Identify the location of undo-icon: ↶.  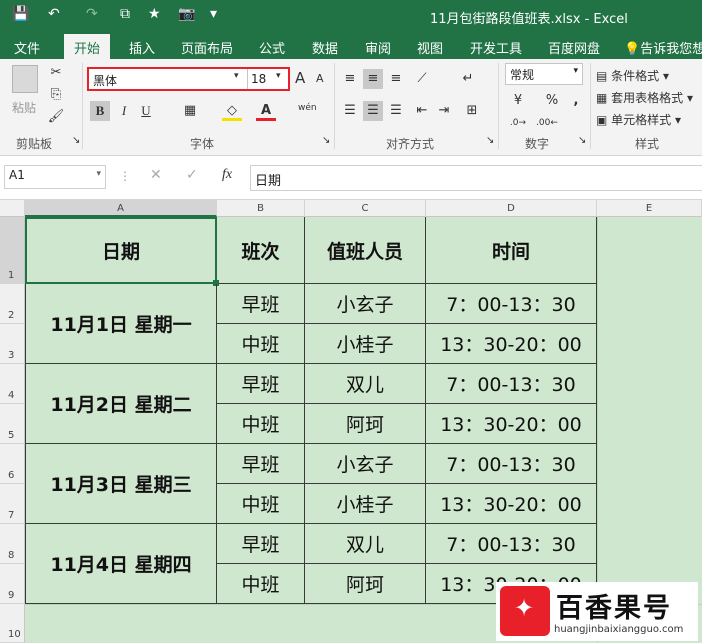
(54, 14).